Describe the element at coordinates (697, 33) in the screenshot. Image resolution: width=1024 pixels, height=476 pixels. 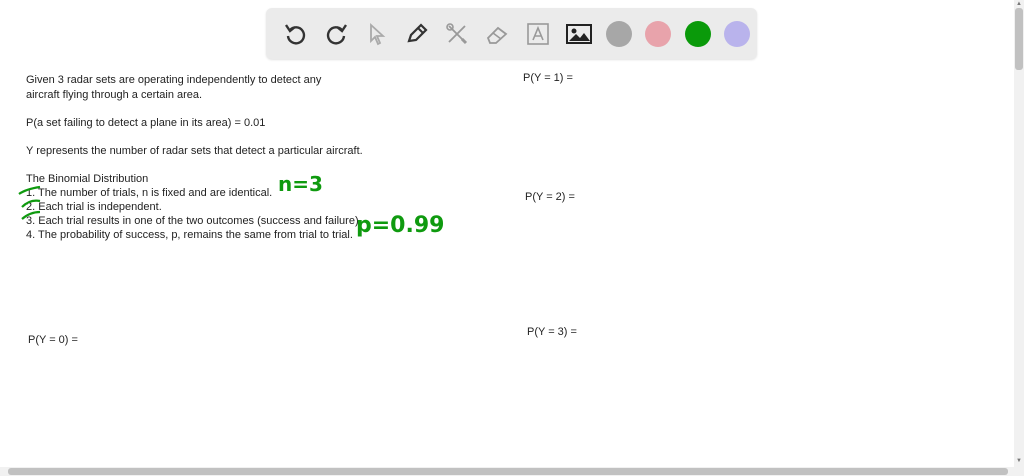
I see `color-swatch-green` at that location.